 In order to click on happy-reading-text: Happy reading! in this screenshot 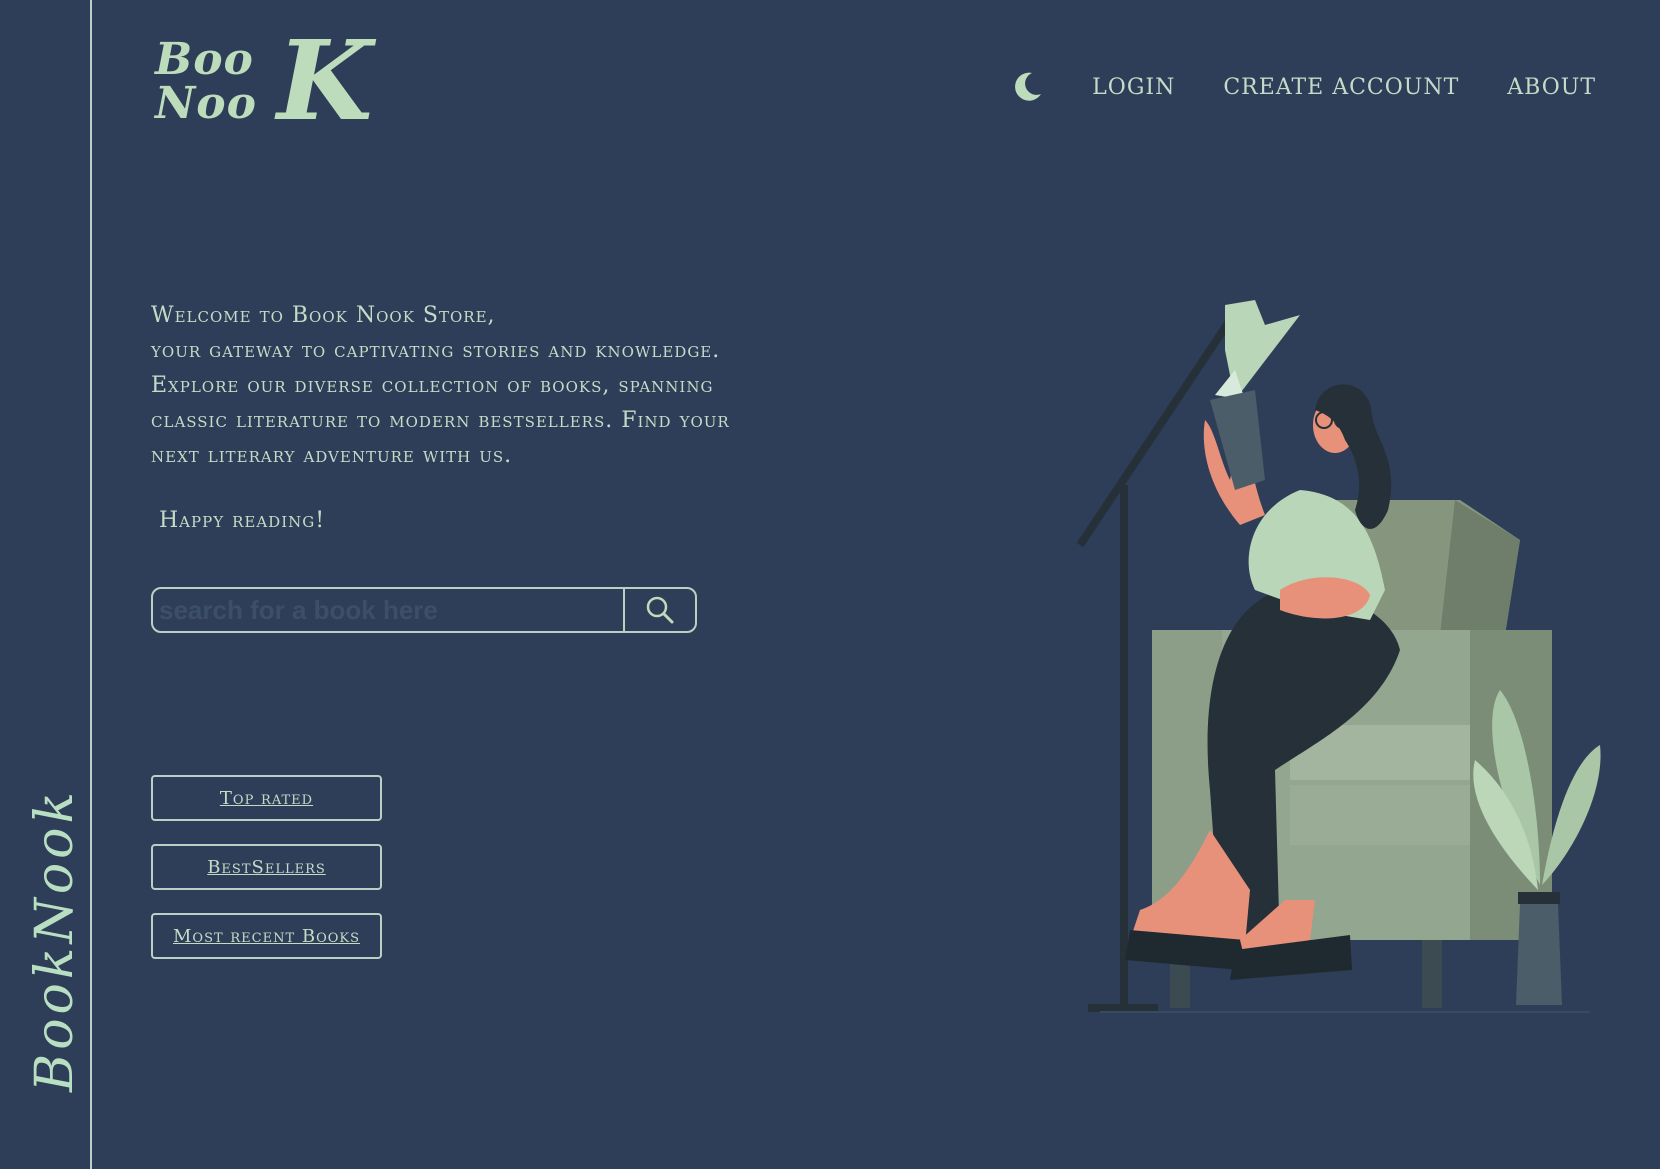, I will do `click(242, 520)`.